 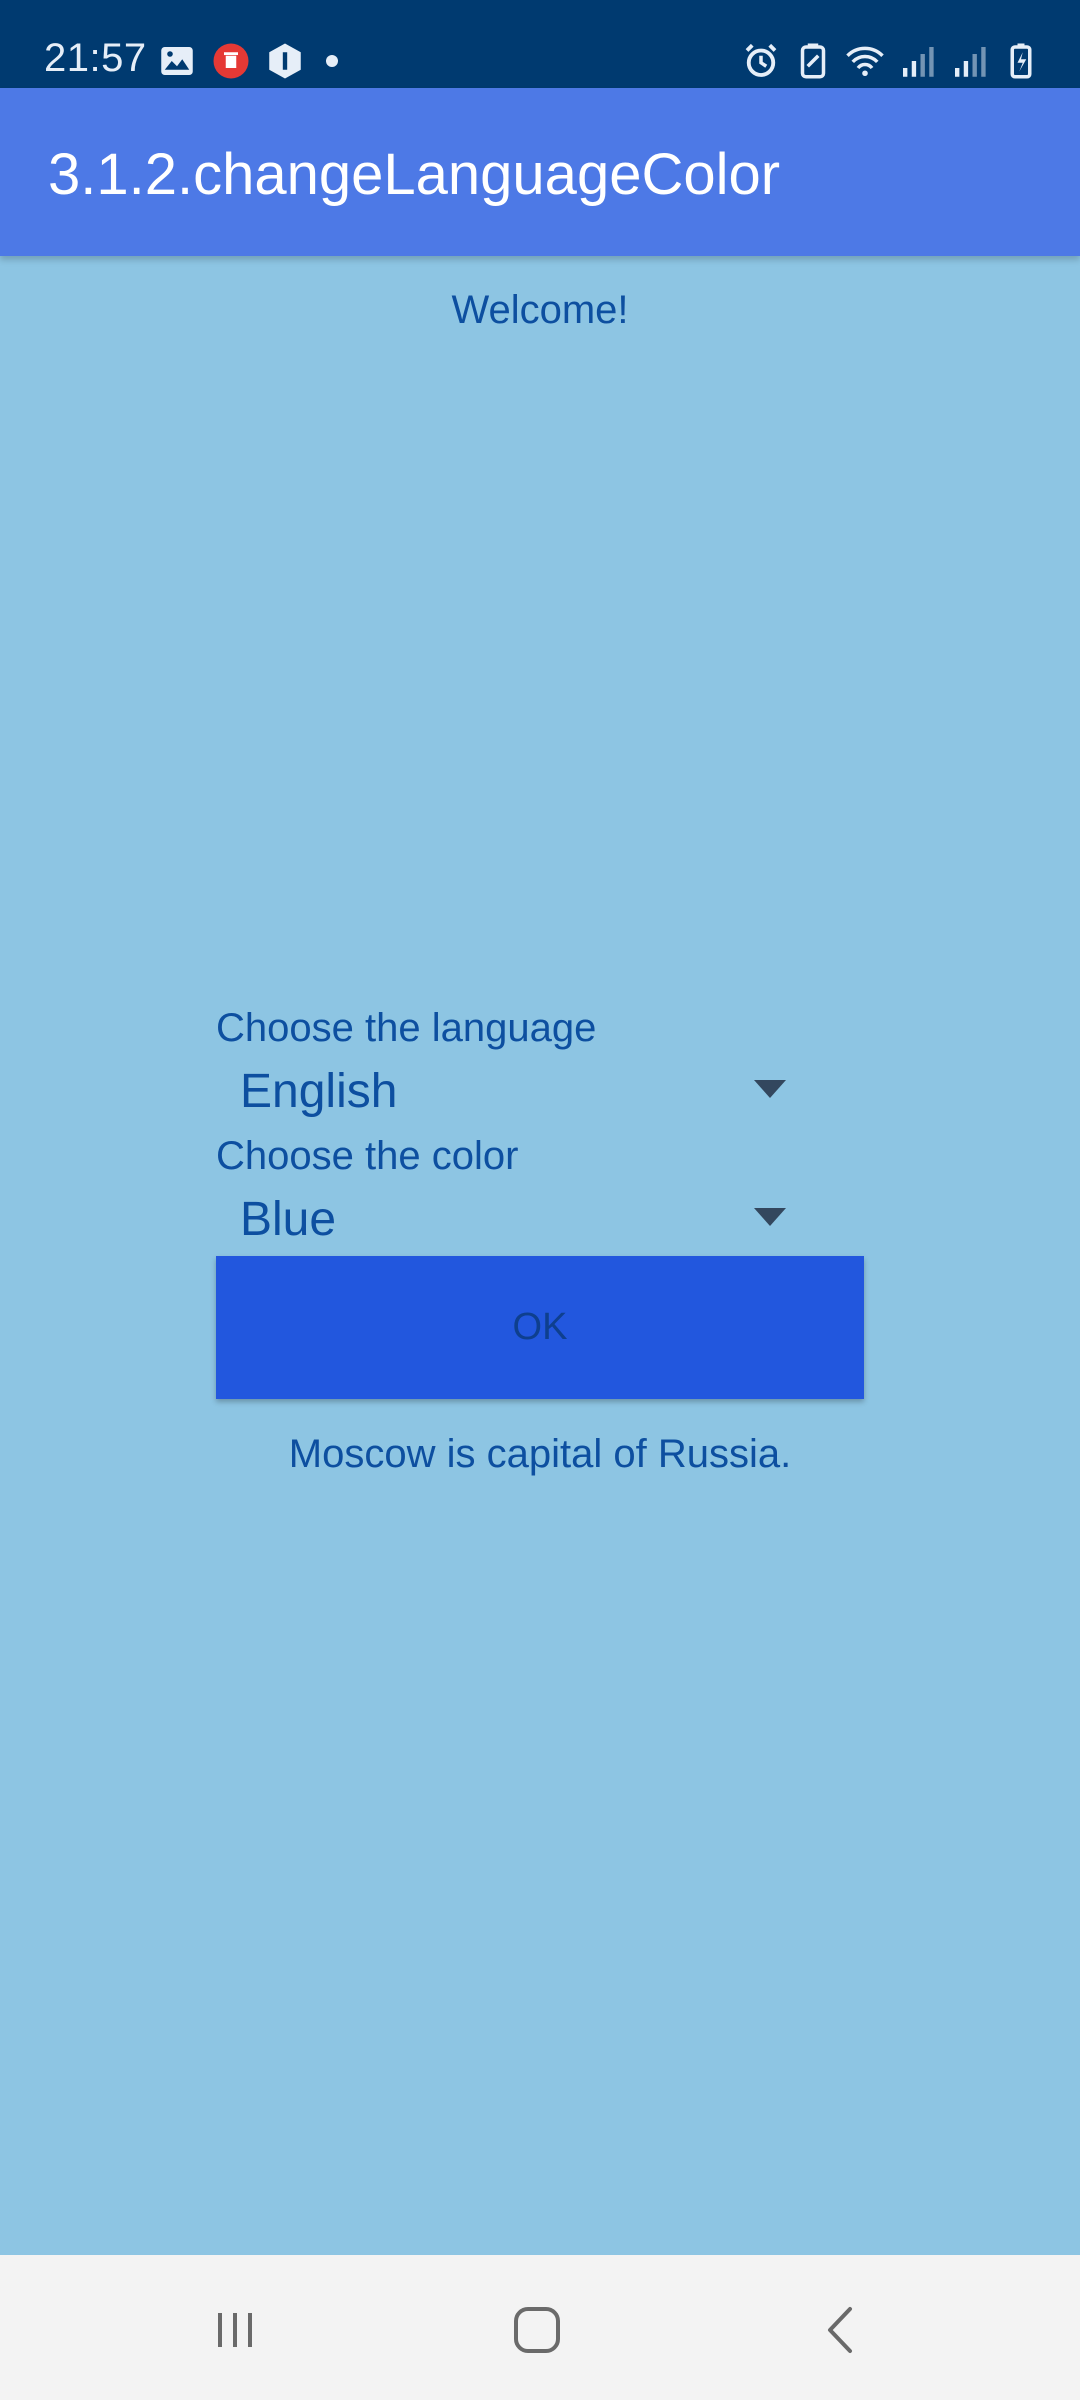 What do you see at coordinates (891, 61) in the screenshot?
I see `status-right-icons` at bounding box center [891, 61].